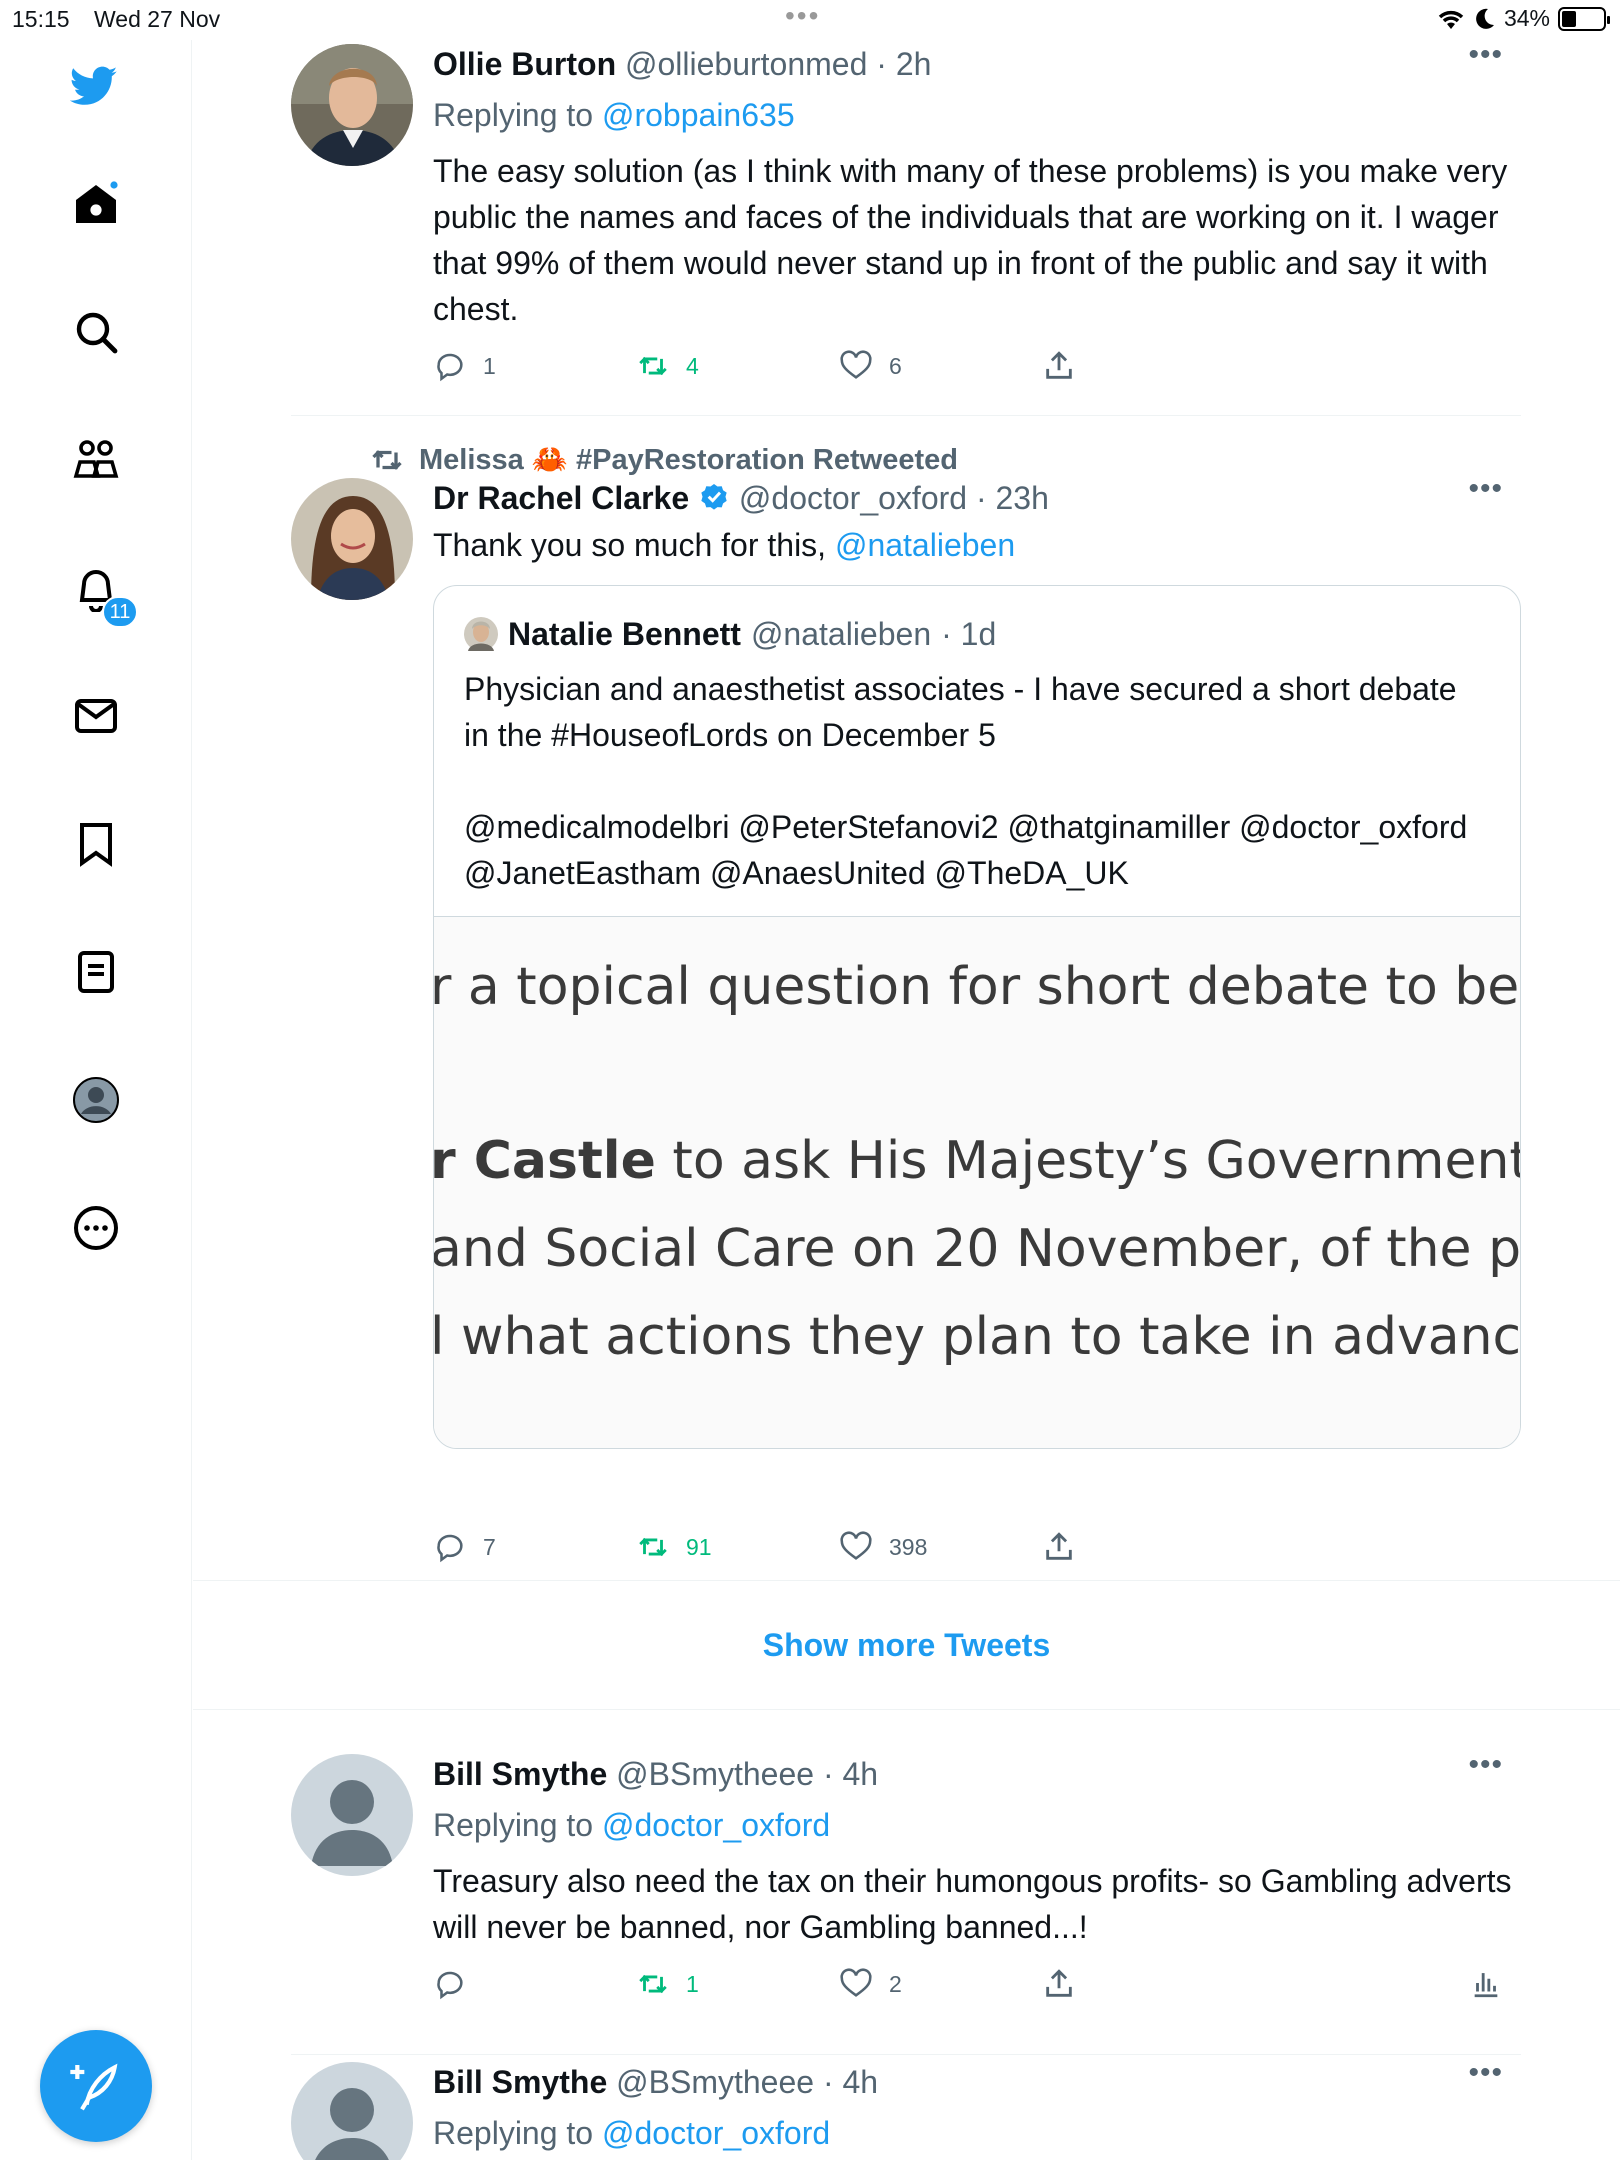  What do you see at coordinates (802, 16) in the screenshot?
I see `multitask-dots-icon: •••` at bounding box center [802, 16].